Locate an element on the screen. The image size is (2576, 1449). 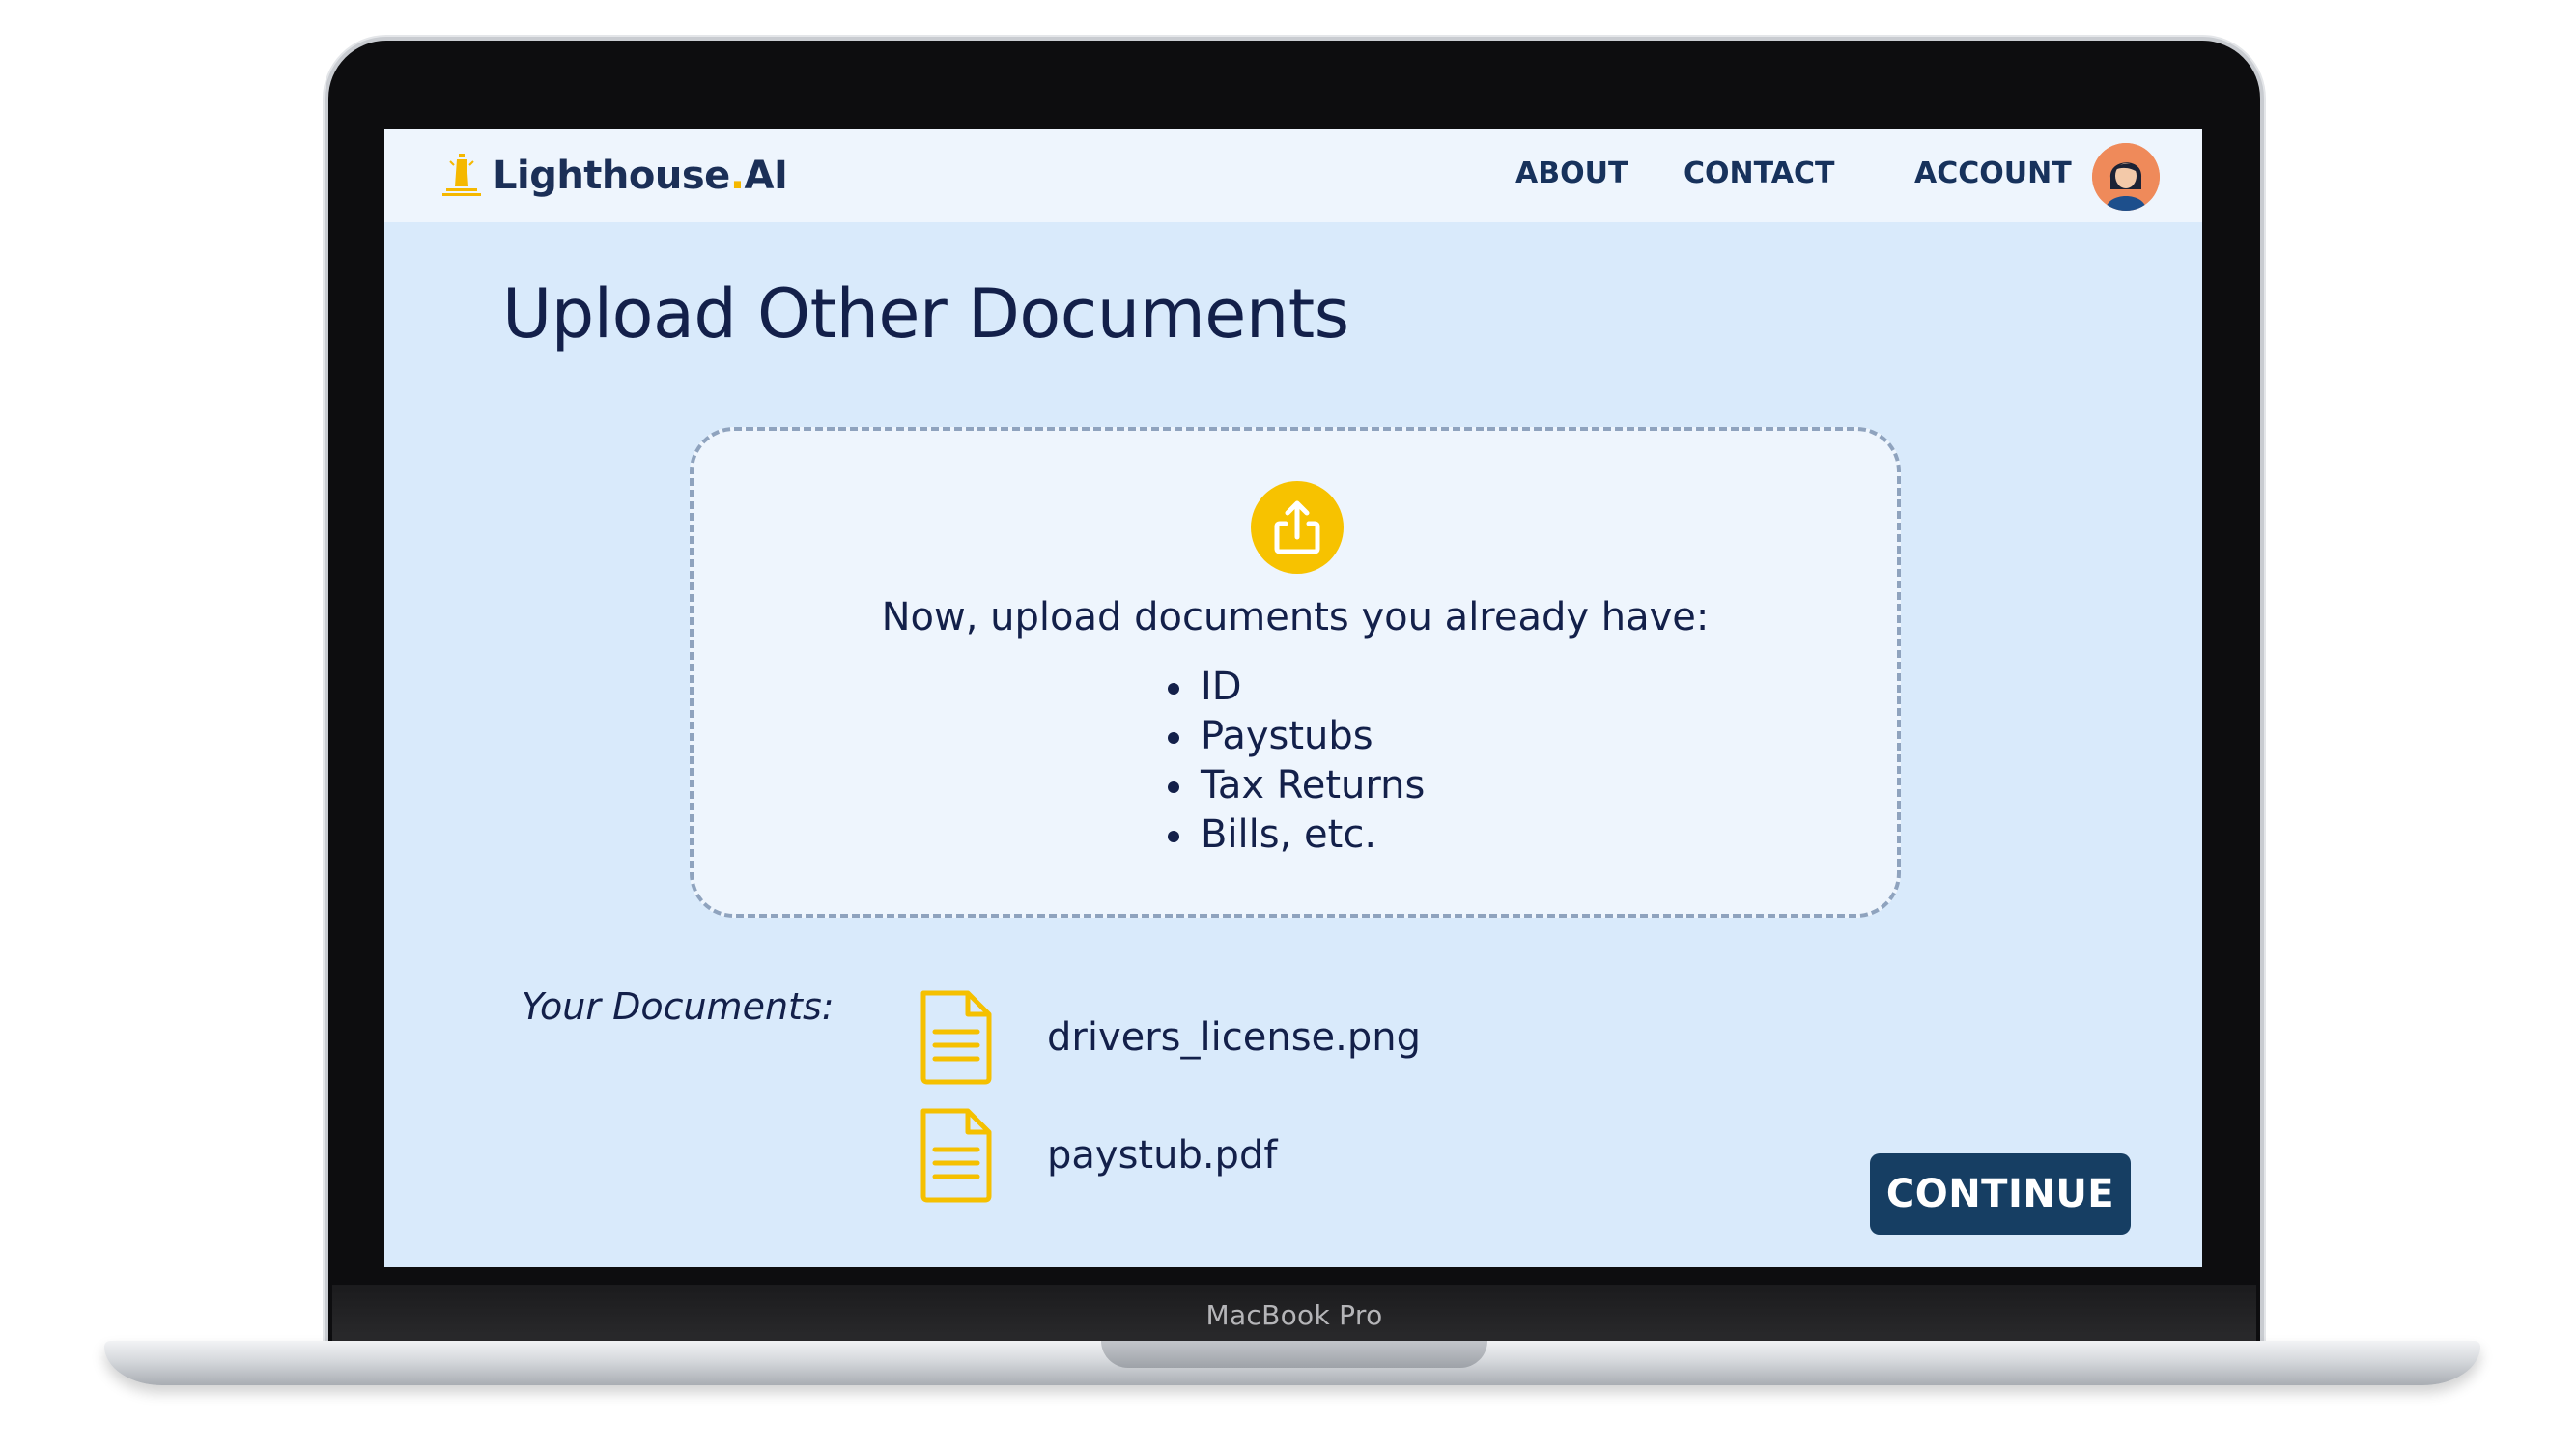
file-name: drivers_license.png is located at coordinates (1234, 1037).